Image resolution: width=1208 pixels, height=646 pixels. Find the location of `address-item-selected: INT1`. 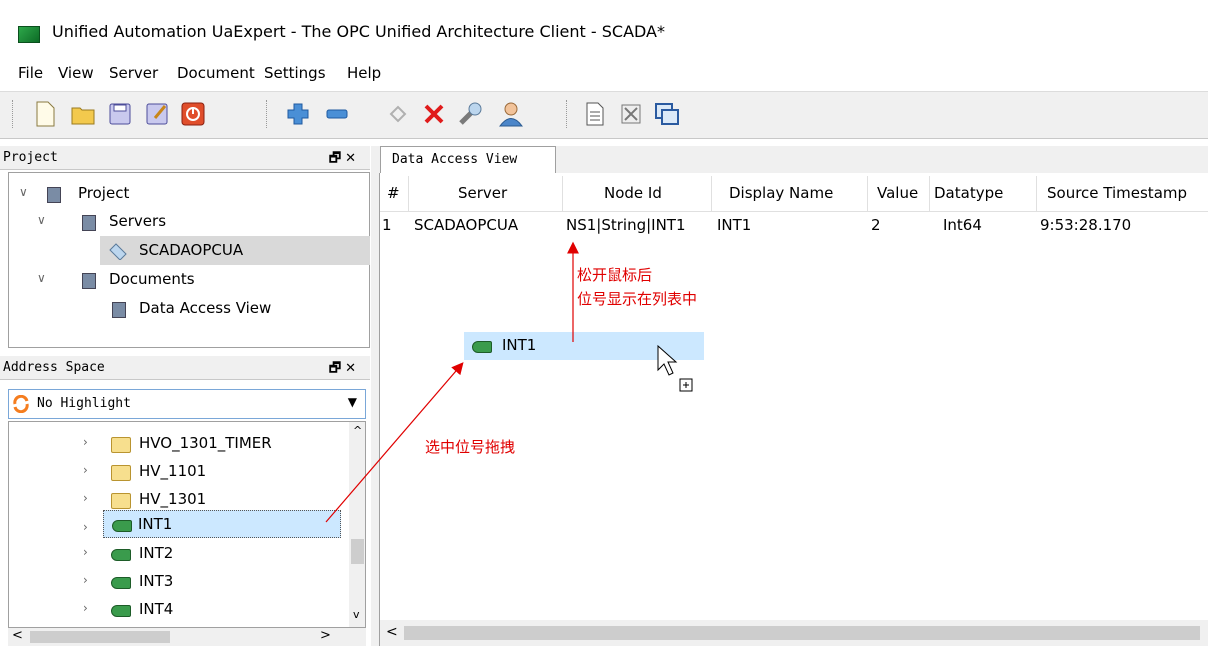

address-item-selected: INT1 is located at coordinates (222, 524).